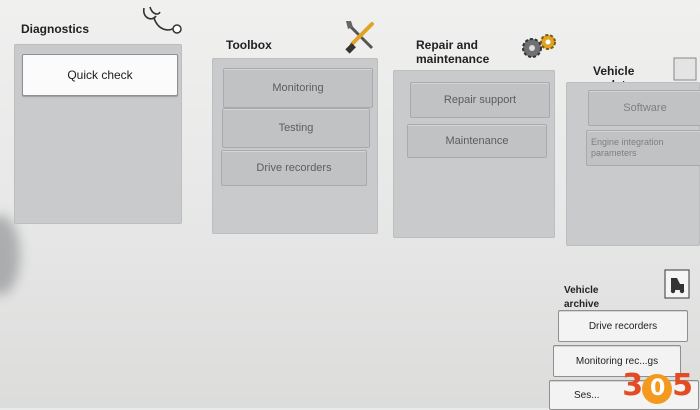 This screenshot has width=700, height=410. Describe the element at coordinates (298, 88) in the screenshot. I see `monitoring-button: Monitoring` at that location.